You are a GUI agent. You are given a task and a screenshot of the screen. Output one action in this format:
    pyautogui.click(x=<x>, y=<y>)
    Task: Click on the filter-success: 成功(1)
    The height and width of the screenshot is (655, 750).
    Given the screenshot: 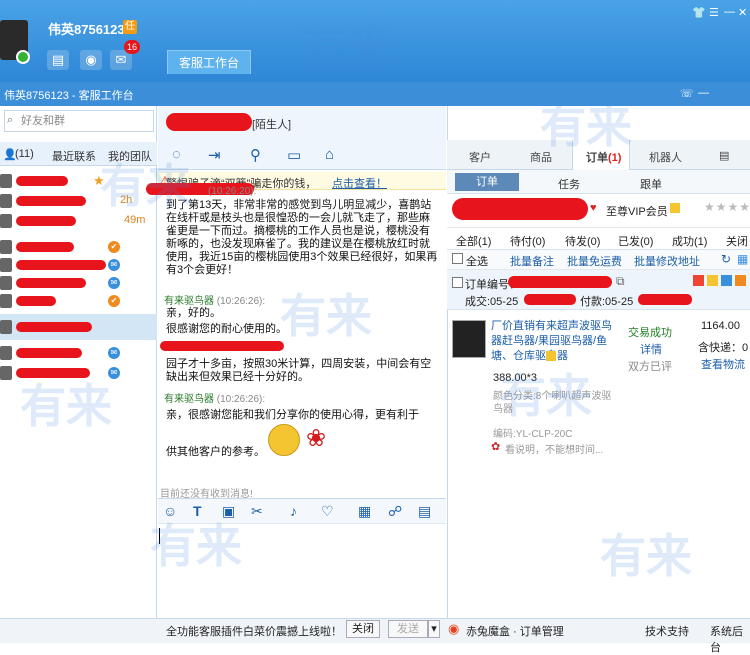 What is the action you would take?
    pyautogui.click(x=689, y=241)
    